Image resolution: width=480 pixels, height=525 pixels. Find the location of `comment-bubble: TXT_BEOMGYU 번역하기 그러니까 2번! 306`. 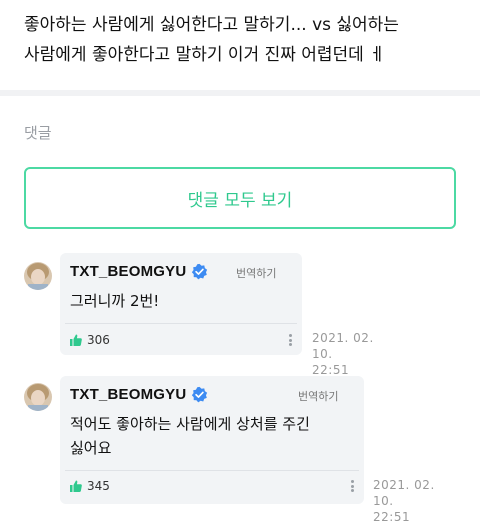

comment-bubble: TXT_BEOMGYU 번역하기 그러니까 2번! 306 is located at coordinates (181, 304).